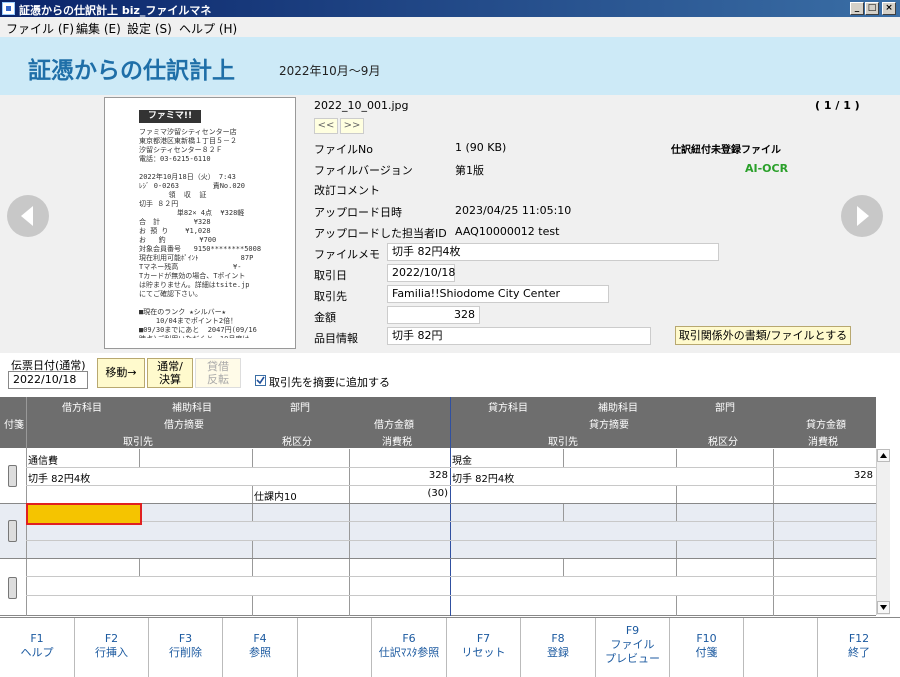 This screenshot has width=900, height=677. Describe the element at coordinates (508, 408) in the screenshot. I see `credit-account-header: 貸方科目` at that location.